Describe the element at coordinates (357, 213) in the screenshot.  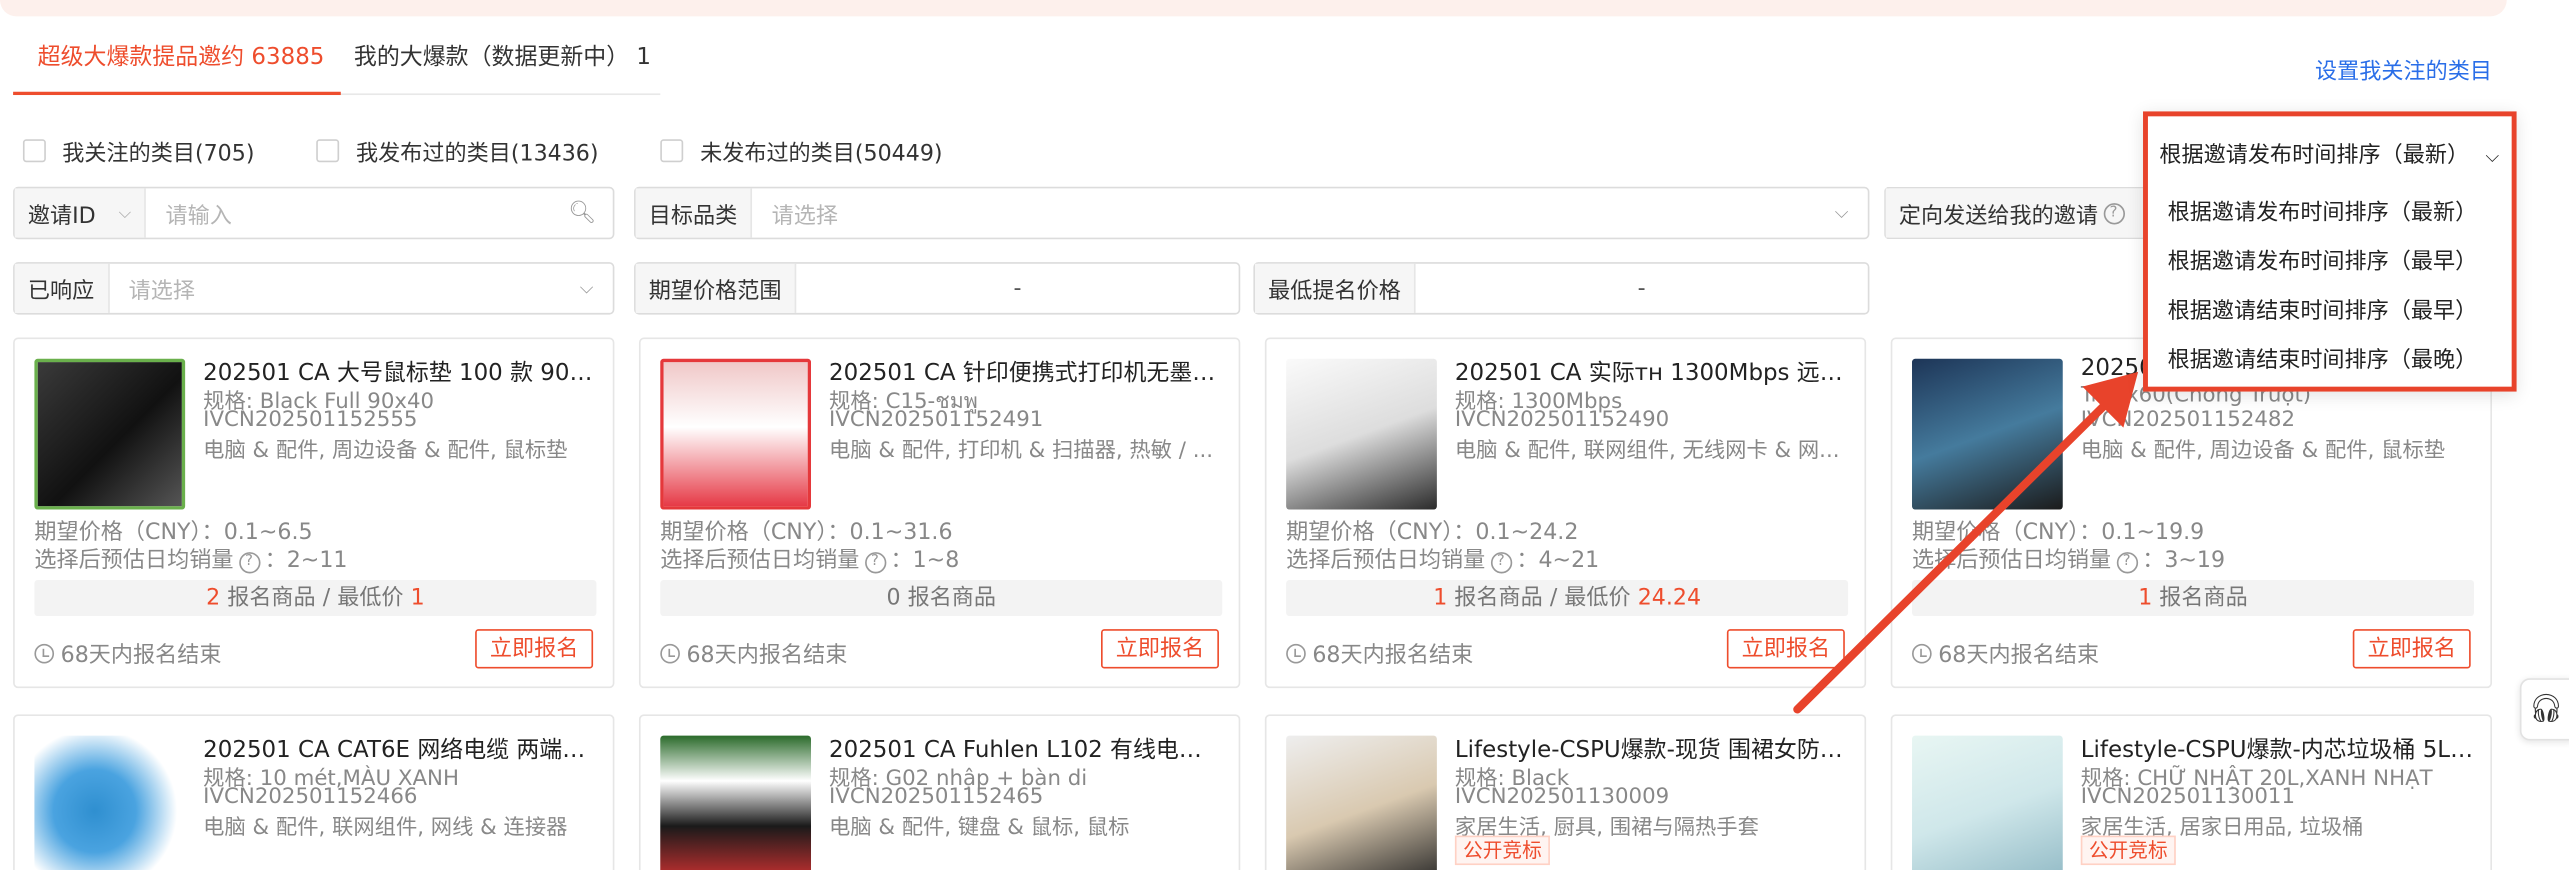
I see `invite-id-input: 请输入` at that location.